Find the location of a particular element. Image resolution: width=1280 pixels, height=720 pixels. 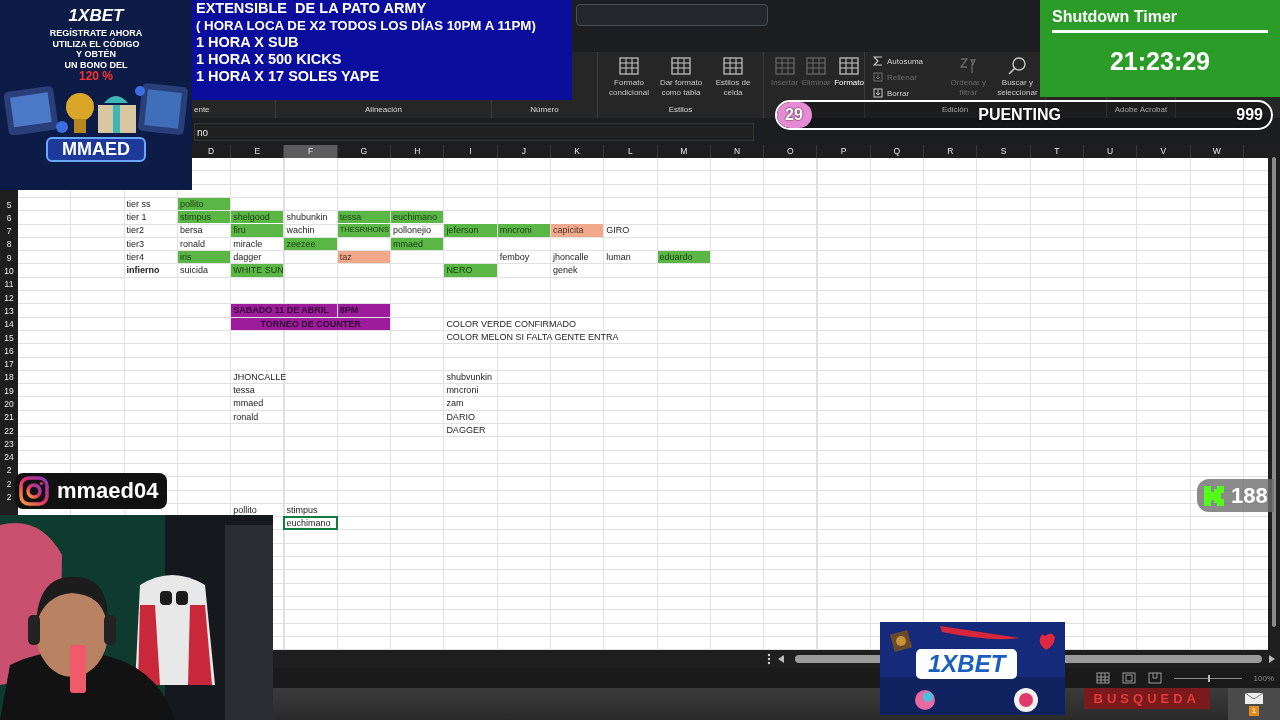

cell-text: luman is located at coordinates (618, 257).